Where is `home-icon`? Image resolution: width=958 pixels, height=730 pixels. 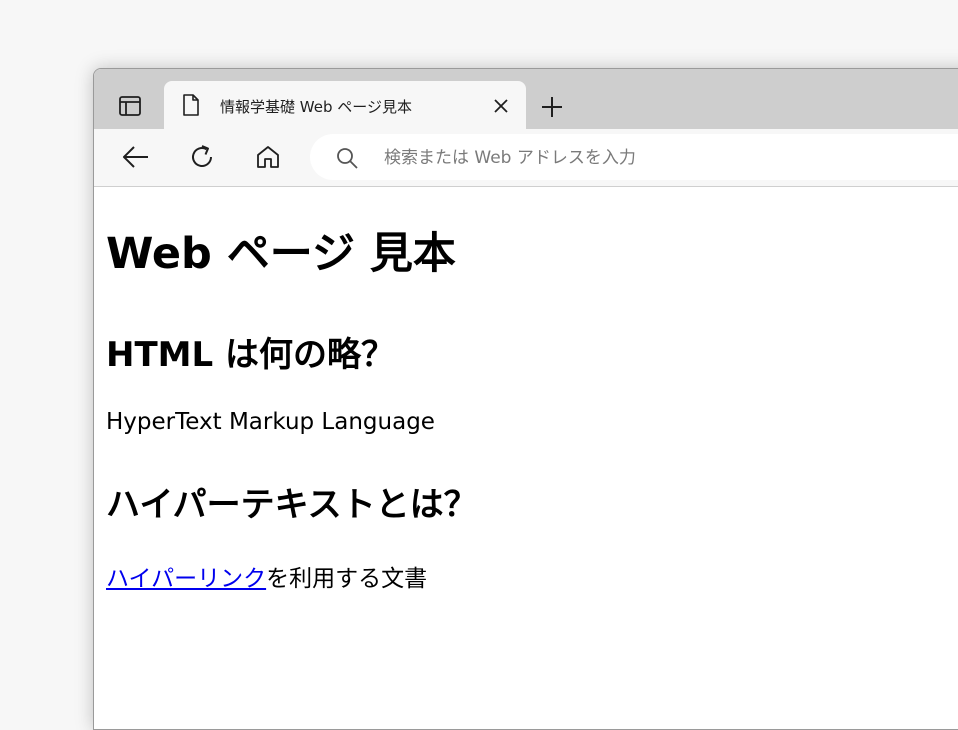
home-icon is located at coordinates (268, 157).